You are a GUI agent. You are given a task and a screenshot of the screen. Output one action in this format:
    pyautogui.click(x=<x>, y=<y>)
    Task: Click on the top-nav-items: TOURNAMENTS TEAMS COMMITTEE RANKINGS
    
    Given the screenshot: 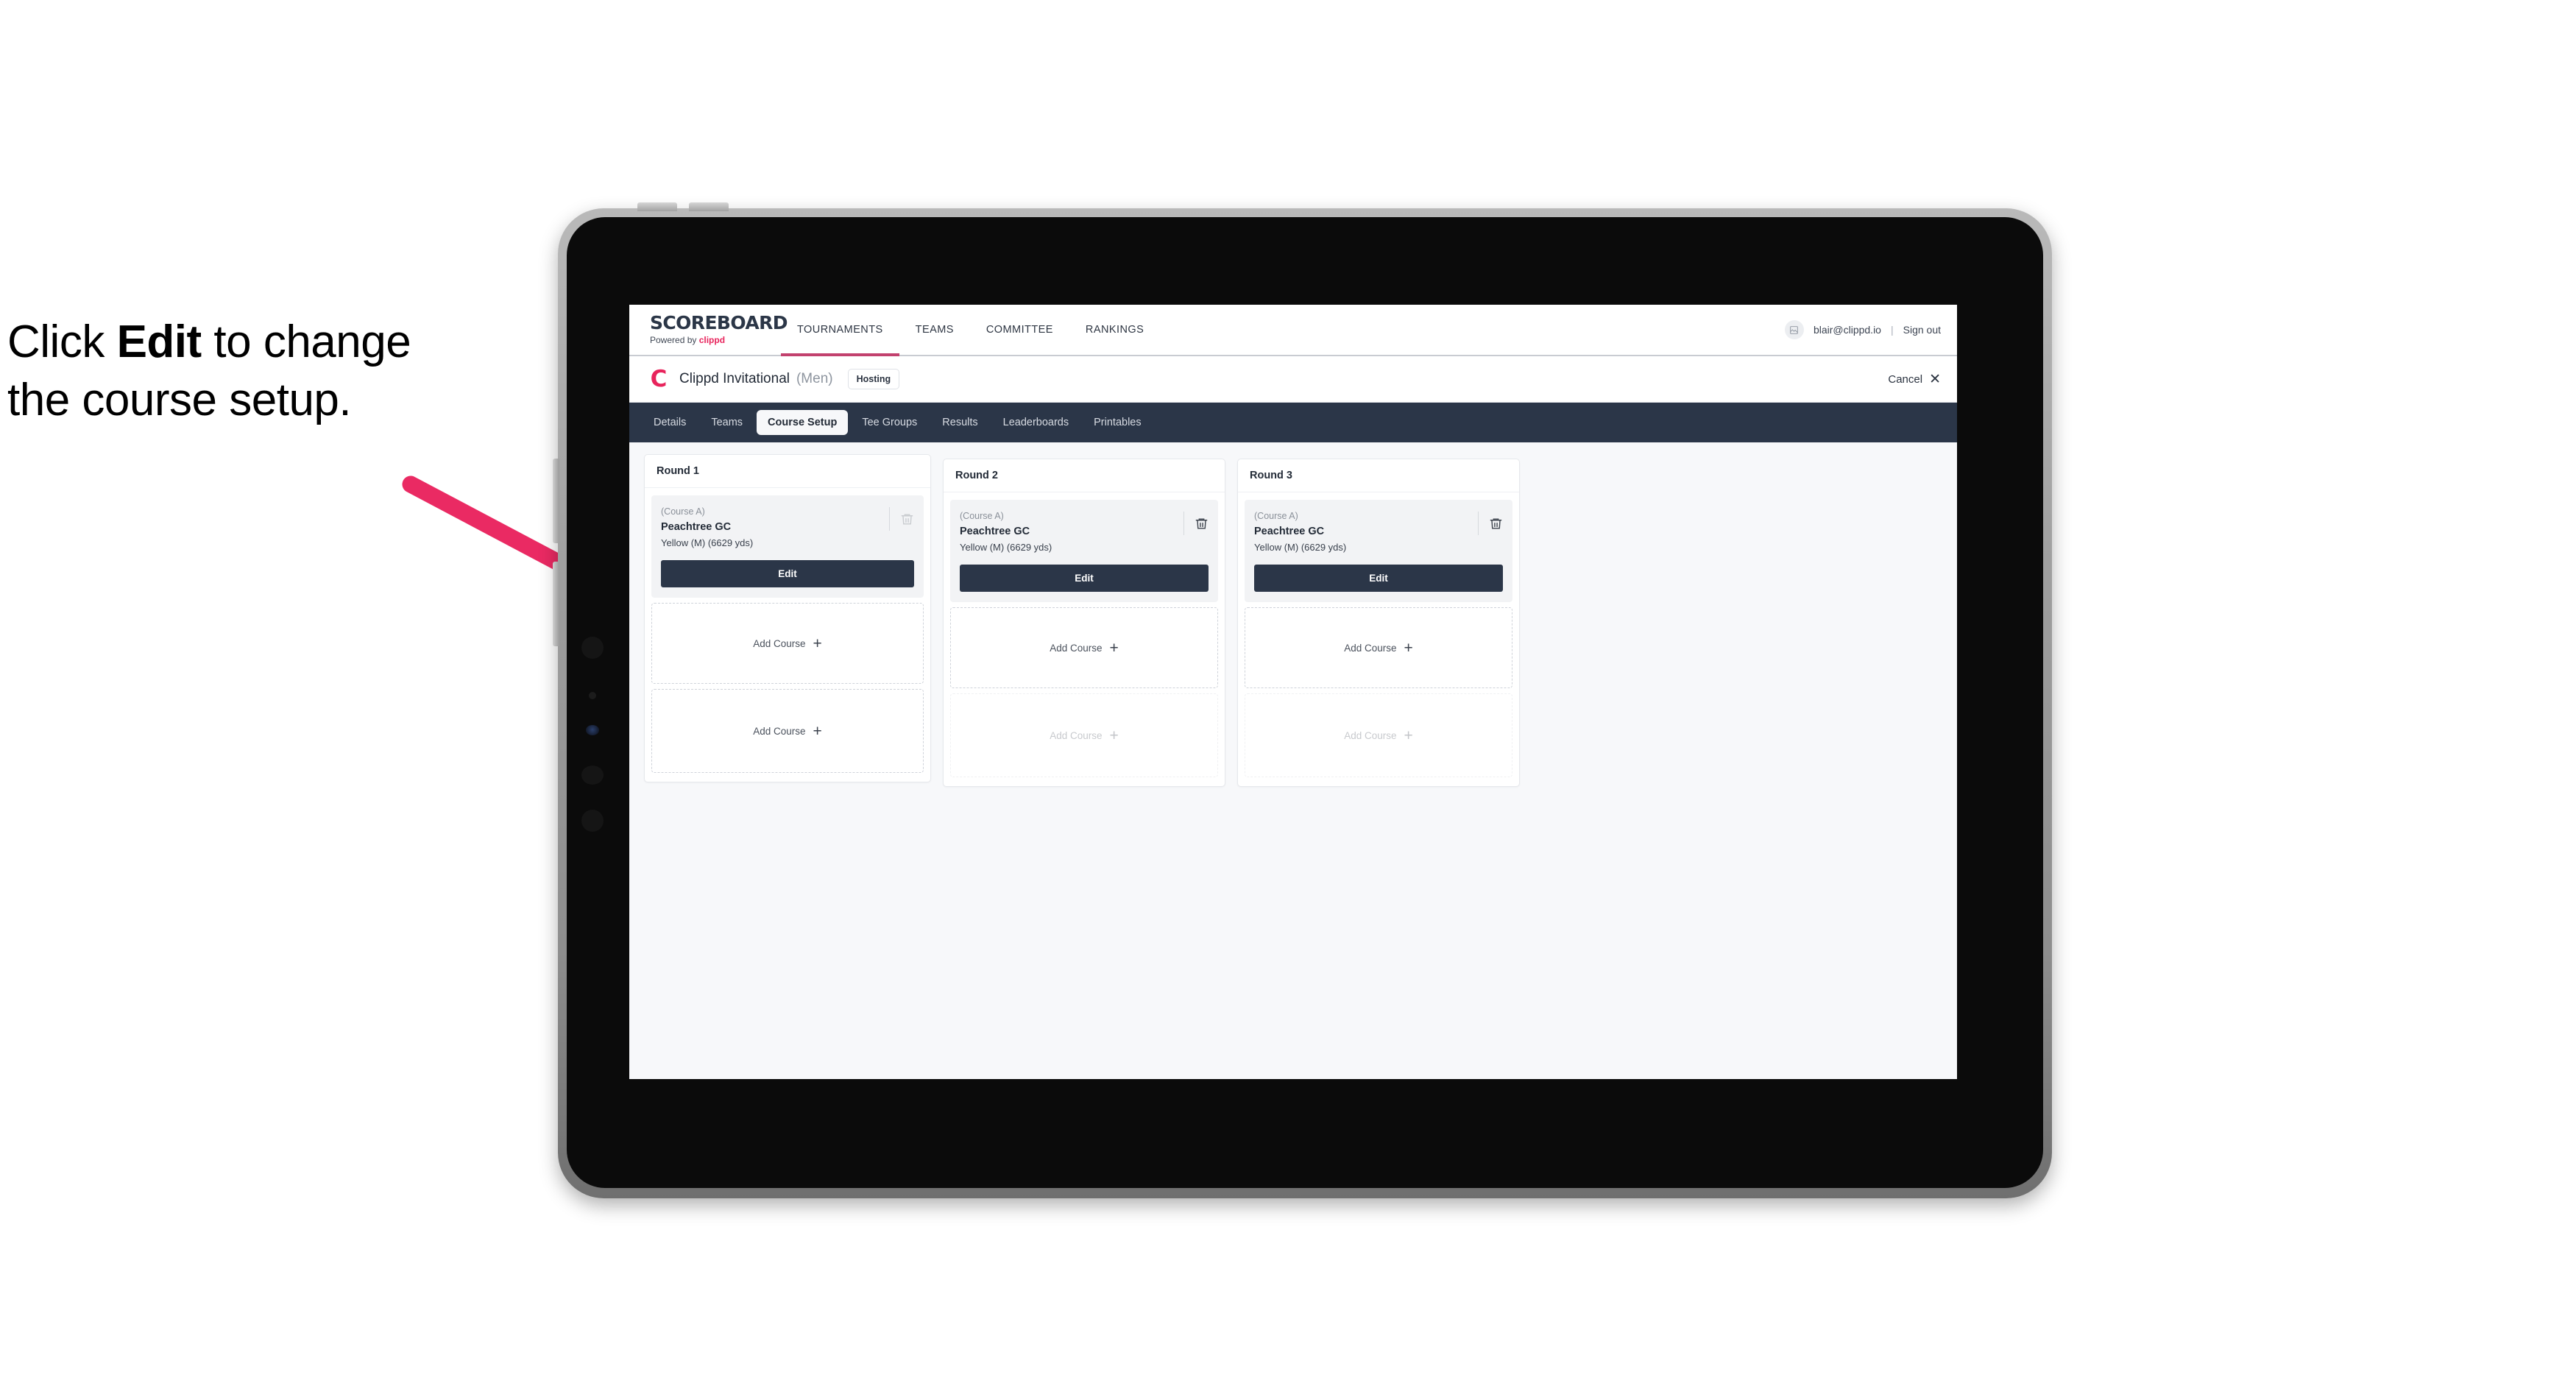 What is the action you would take?
    pyautogui.click(x=971, y=330)
    